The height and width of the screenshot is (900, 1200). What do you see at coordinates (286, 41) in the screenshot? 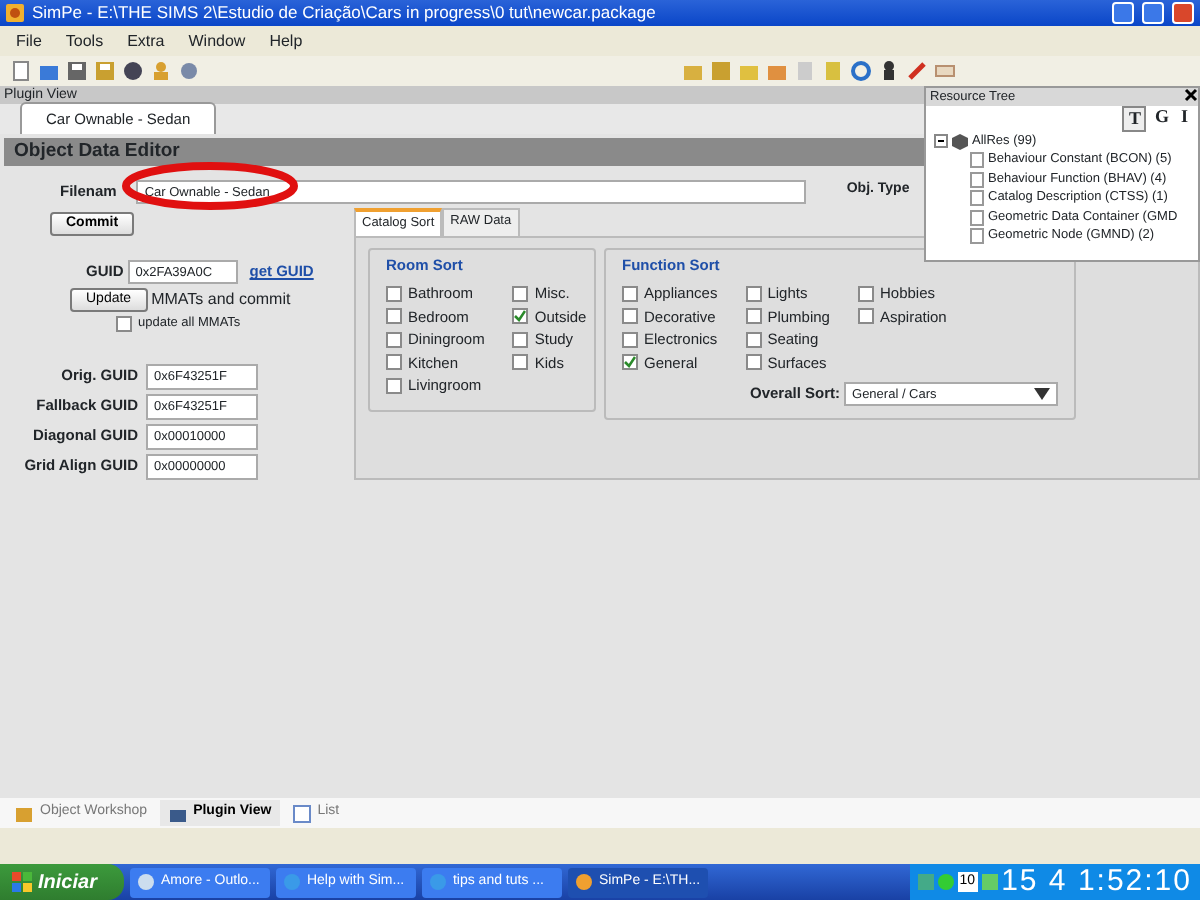
I see `menu-item: Help` at bounding box center [286, 41].